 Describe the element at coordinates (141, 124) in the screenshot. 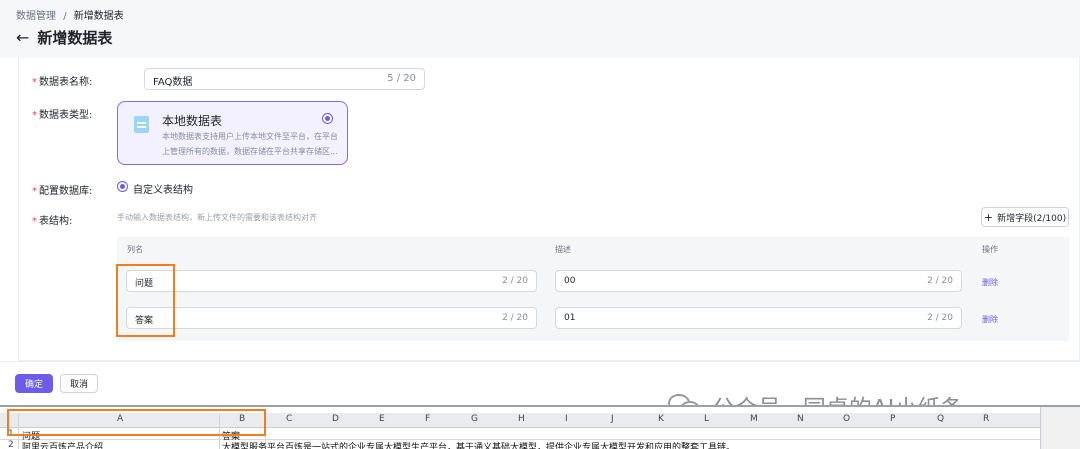

I see `table-file-icon` at that location.